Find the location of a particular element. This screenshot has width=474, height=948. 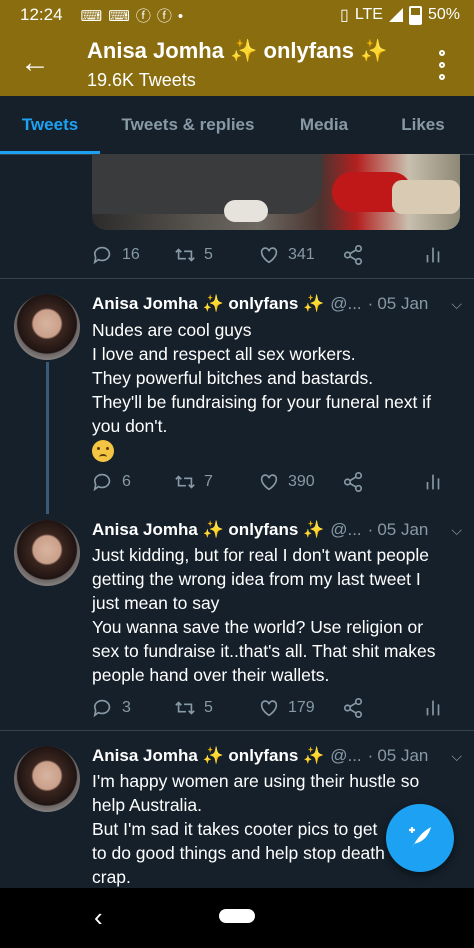

tweet-actions: 16 5 341 is located at coordinates (272, 255).